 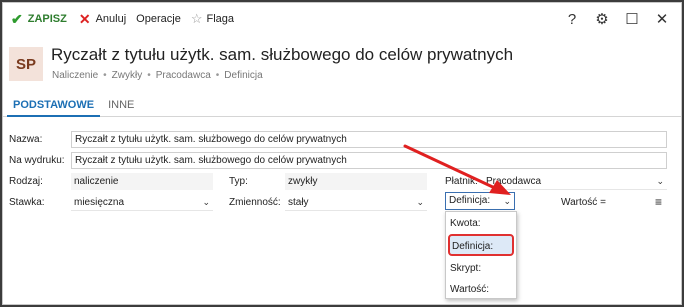 I want to click on window-controls: ? ⚙ ☐ ✕, so click(x=617, y=19).